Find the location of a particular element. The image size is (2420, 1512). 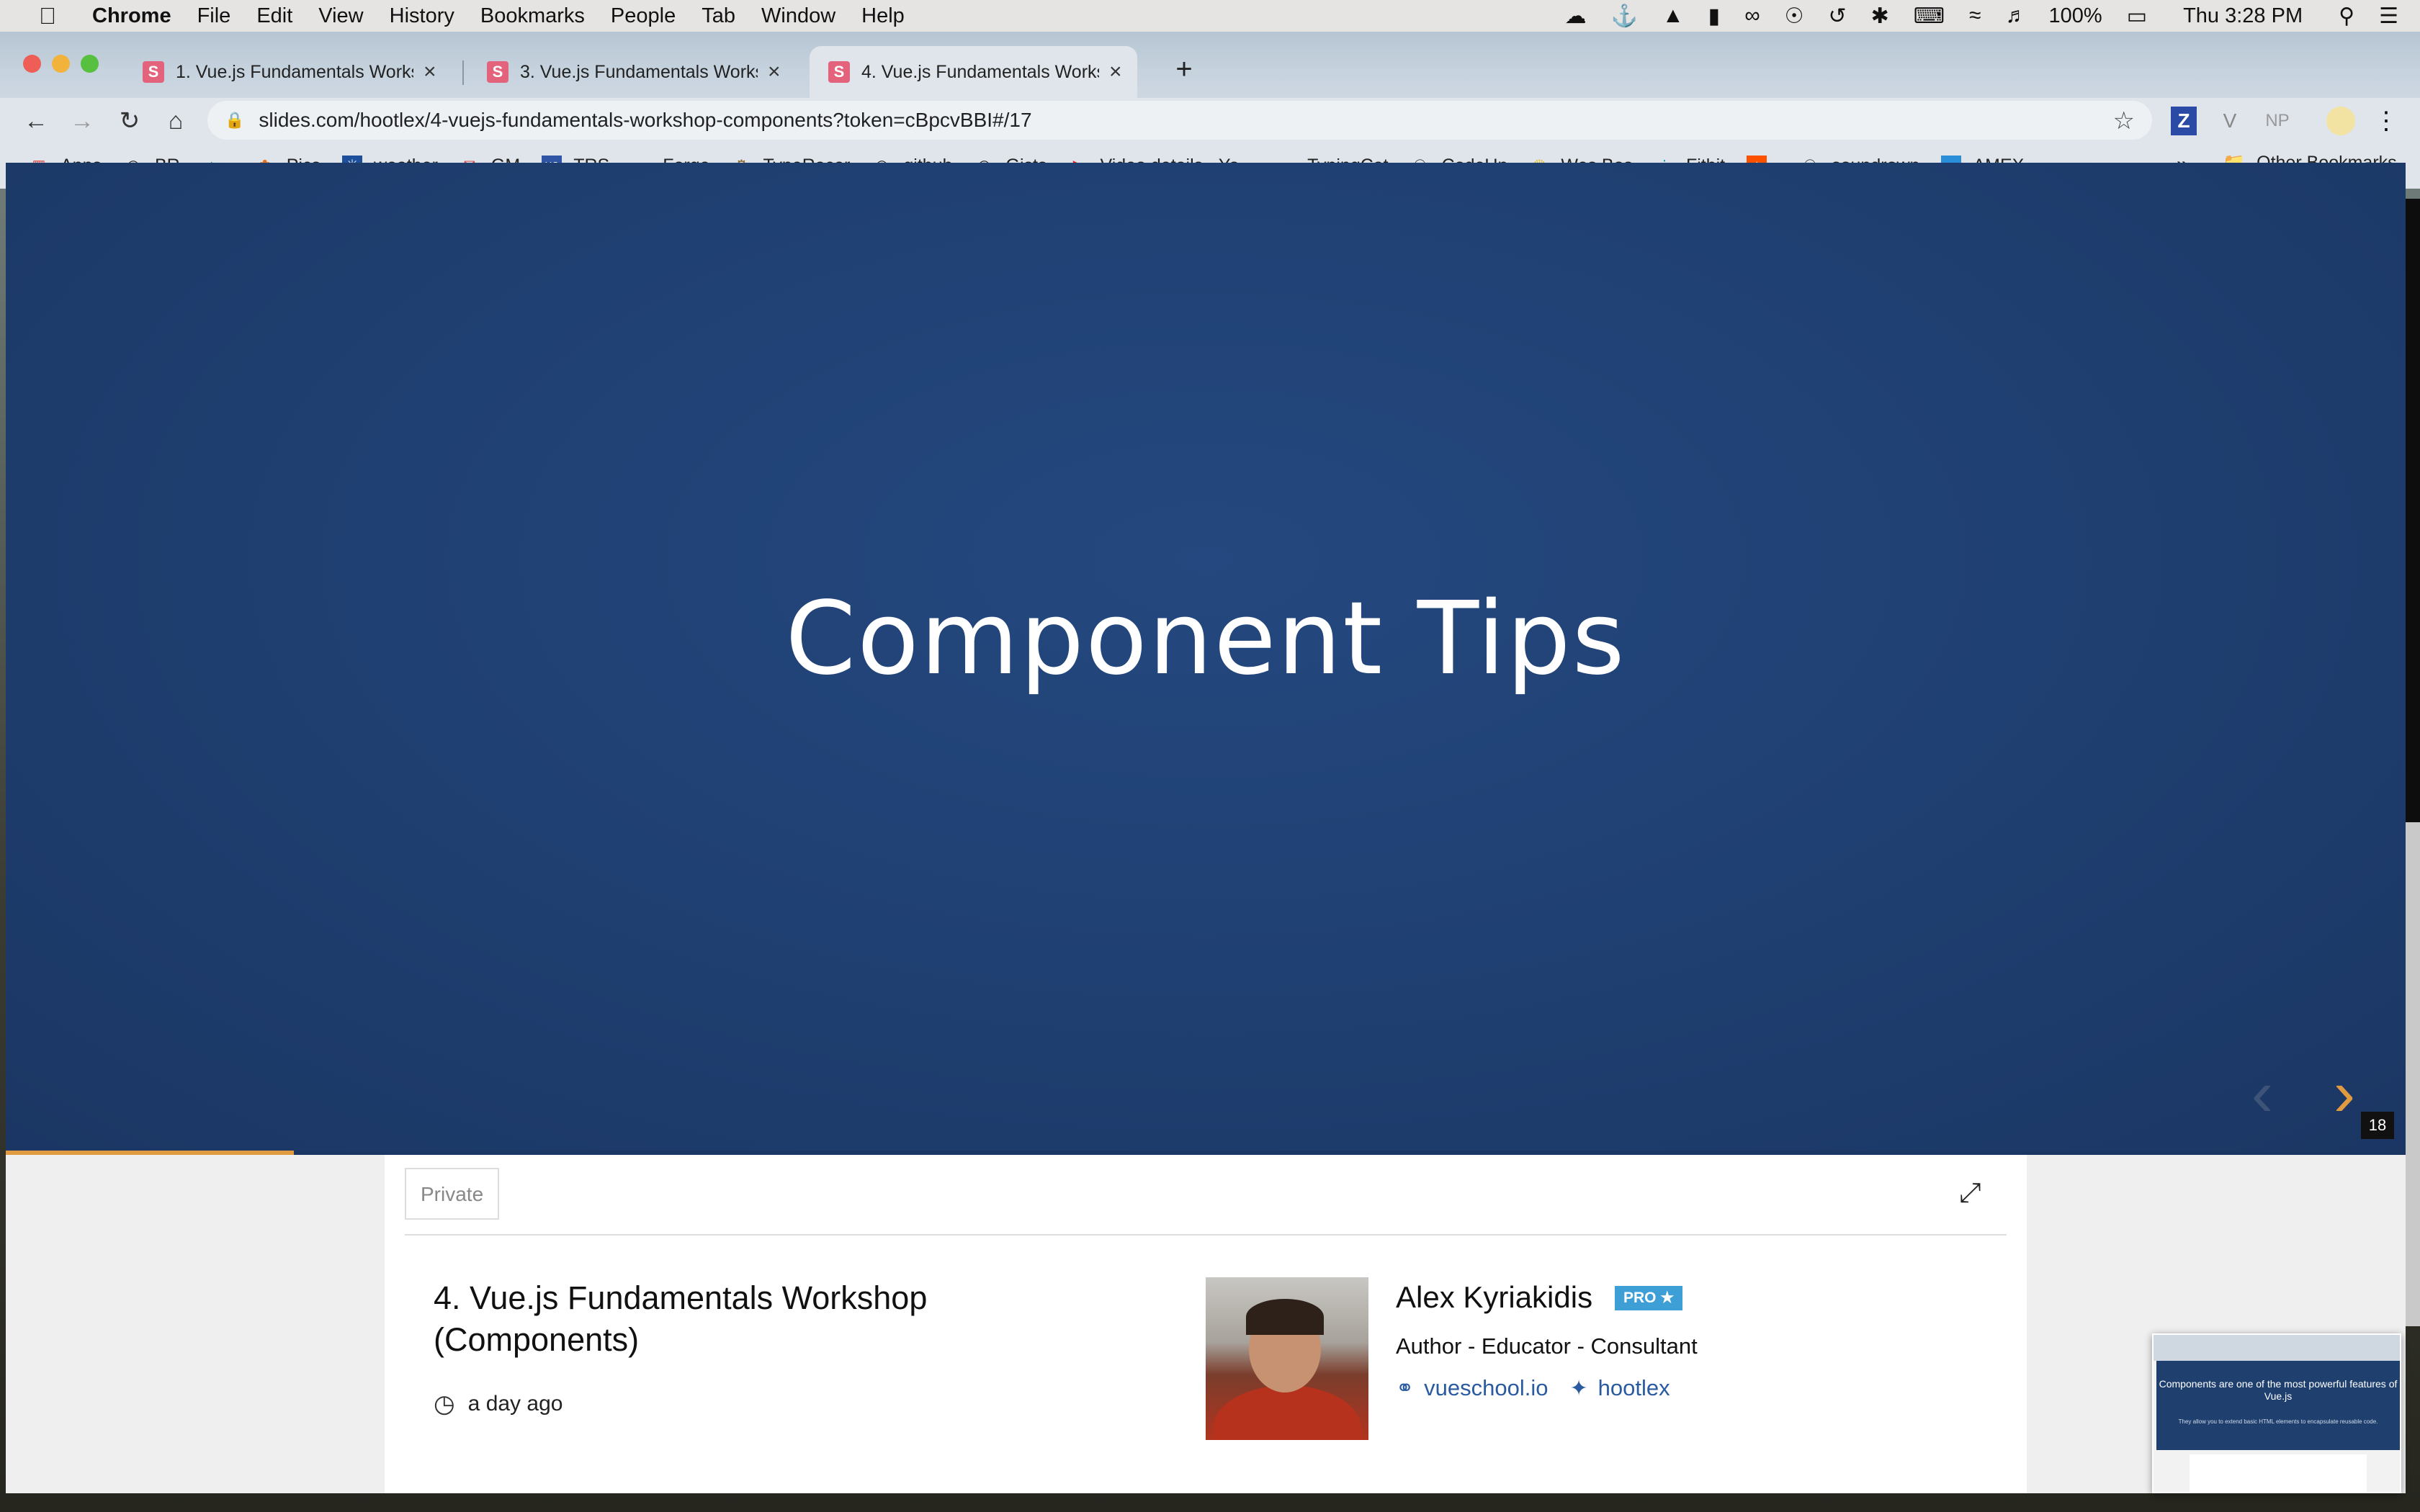

keyboard-icon: ⌨ is located at coordinates (1929, 16).